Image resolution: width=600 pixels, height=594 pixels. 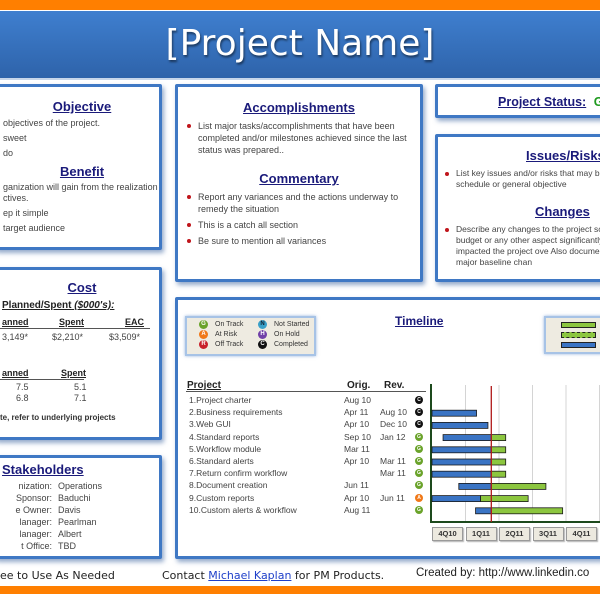 I want to click on bar-legend, so click(x=572, y=335).